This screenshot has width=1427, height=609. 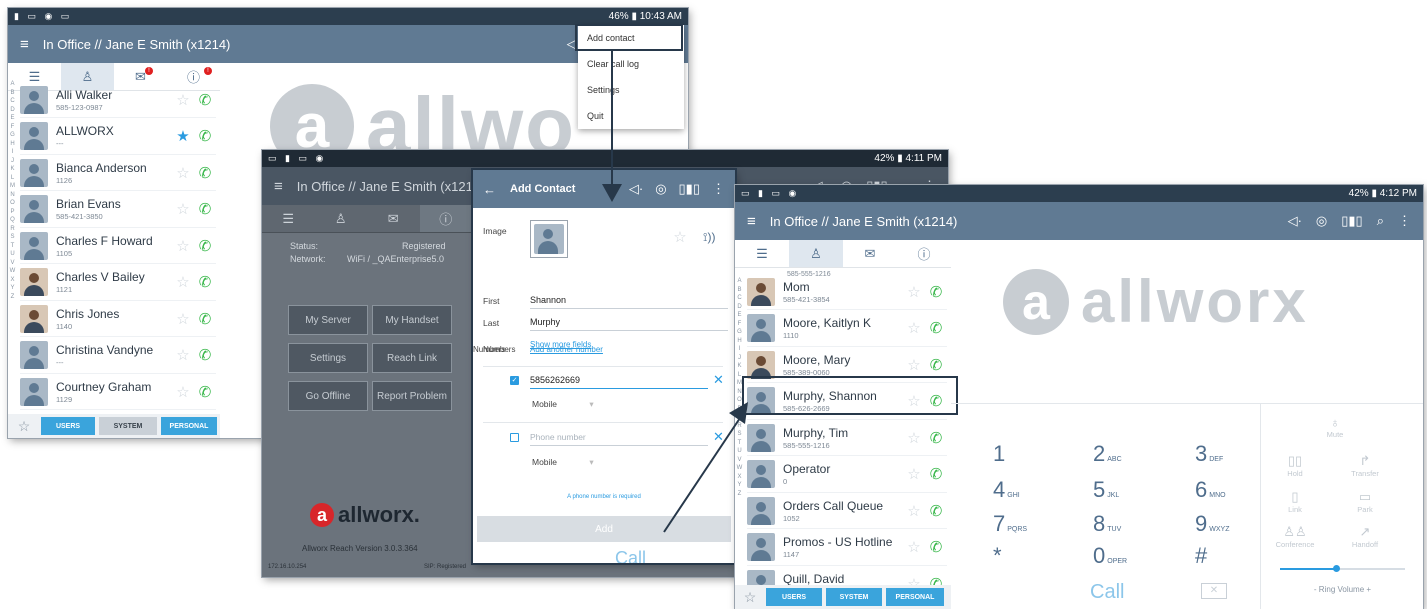 What do you see at coordinates (718, 380) in the screenshot?
I see `clear-number-1-icon: ✕` at bounding box center [718, 380].